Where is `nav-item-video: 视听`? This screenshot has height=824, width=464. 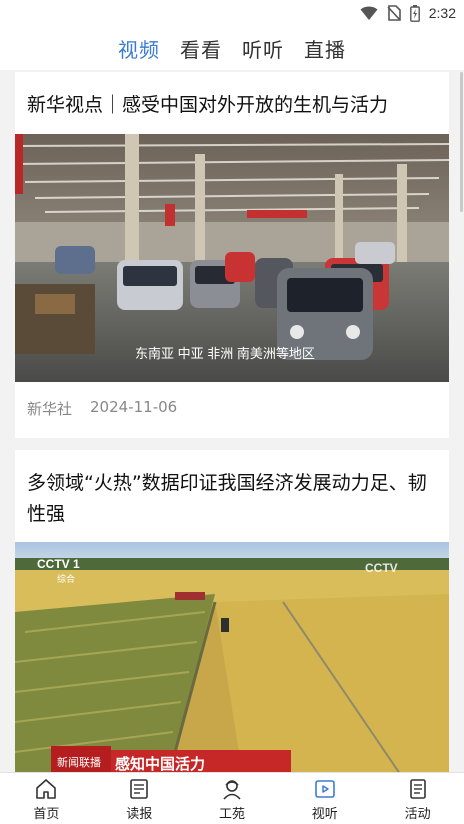 nav-item-video: 视听 is located at coordinates (324, 798).